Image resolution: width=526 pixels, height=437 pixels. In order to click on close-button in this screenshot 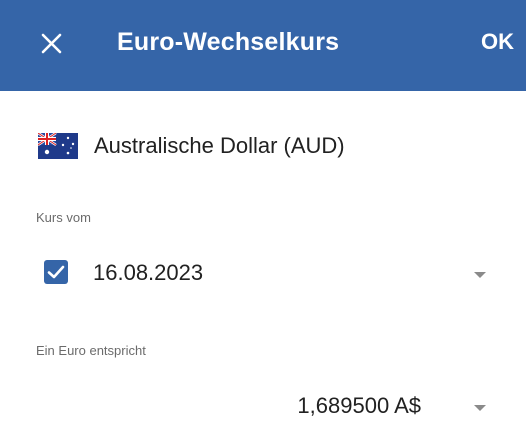, I will do `click(53, 45)`.